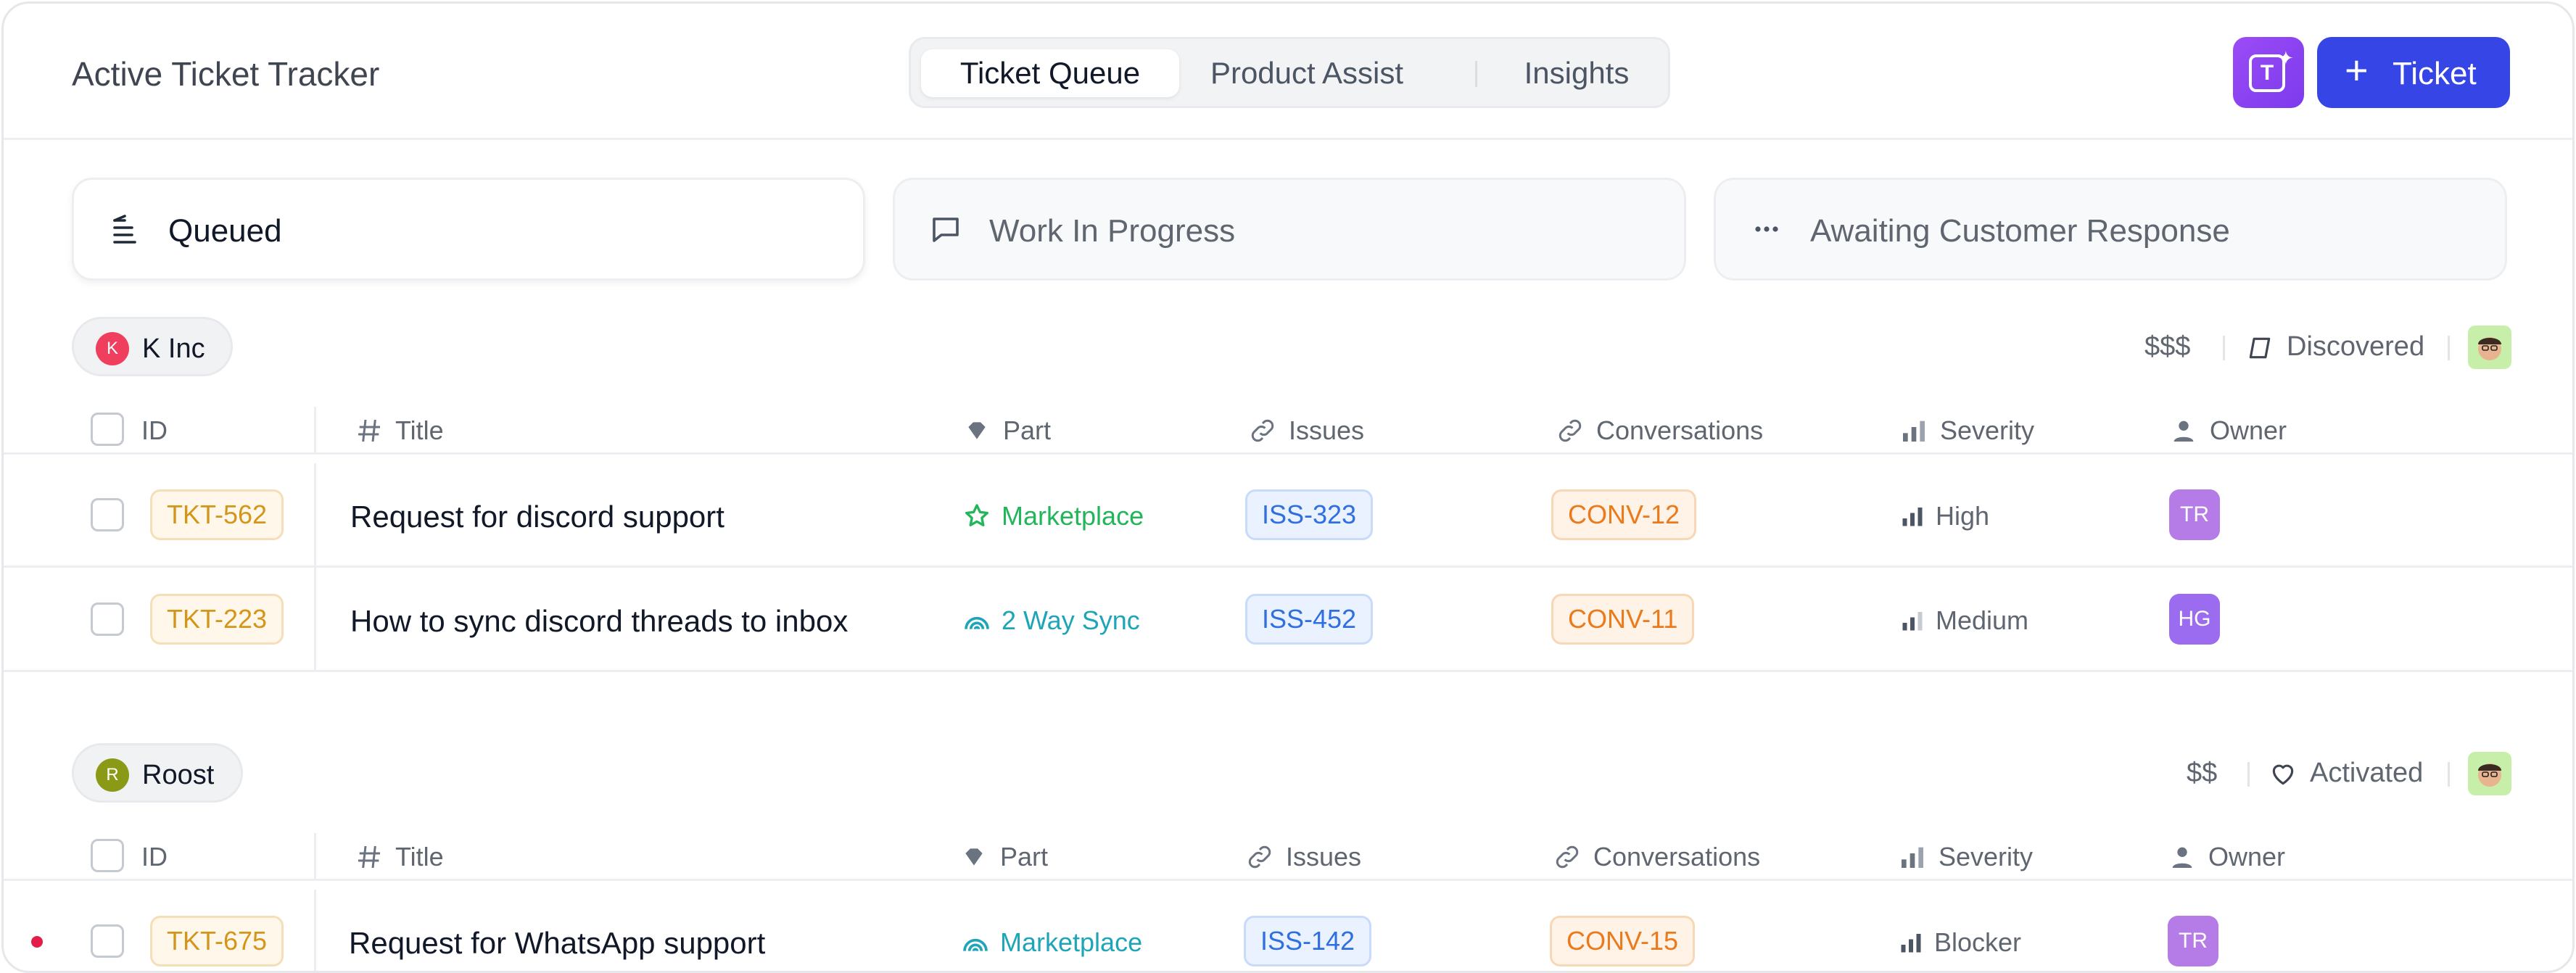  Describe the element at coordinates (217, 619) in the screenshot. I see `ticket-id: TKT-223` at that location.